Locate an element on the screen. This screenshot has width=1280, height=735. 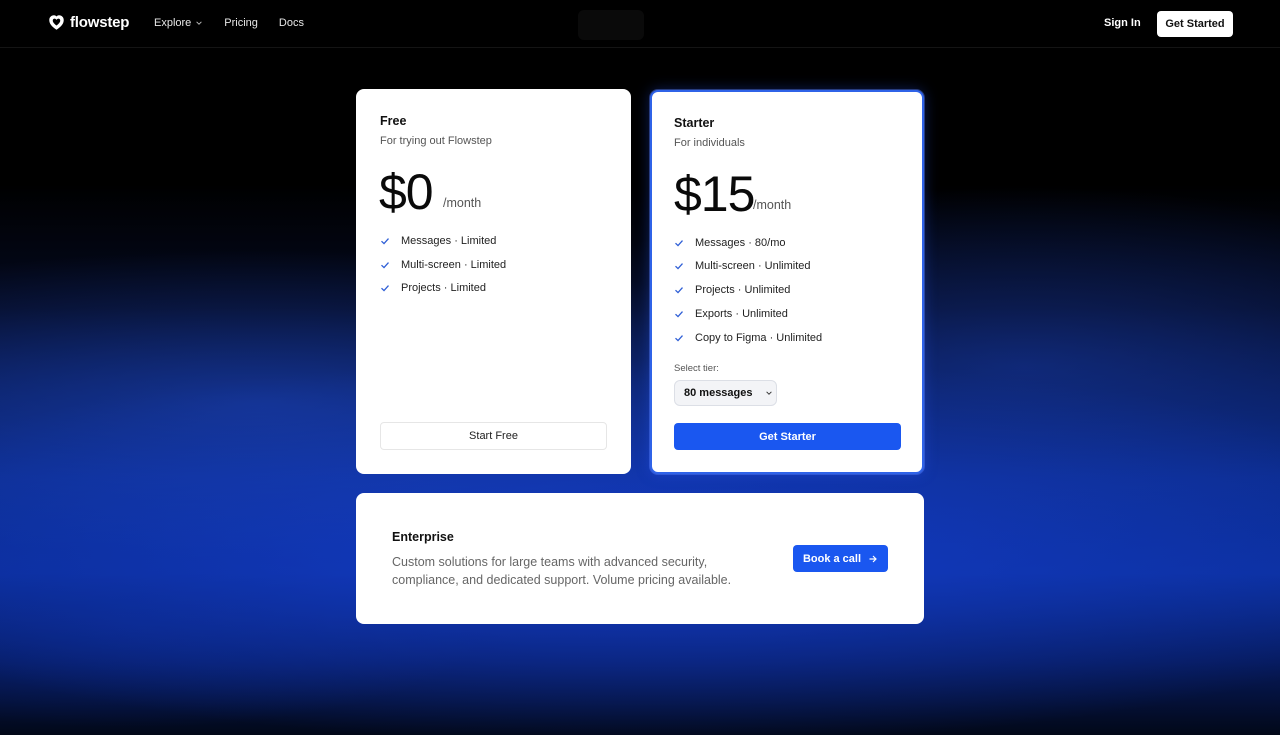
feature-label: Projects · Unlimited is located at coordinates (743, 290).